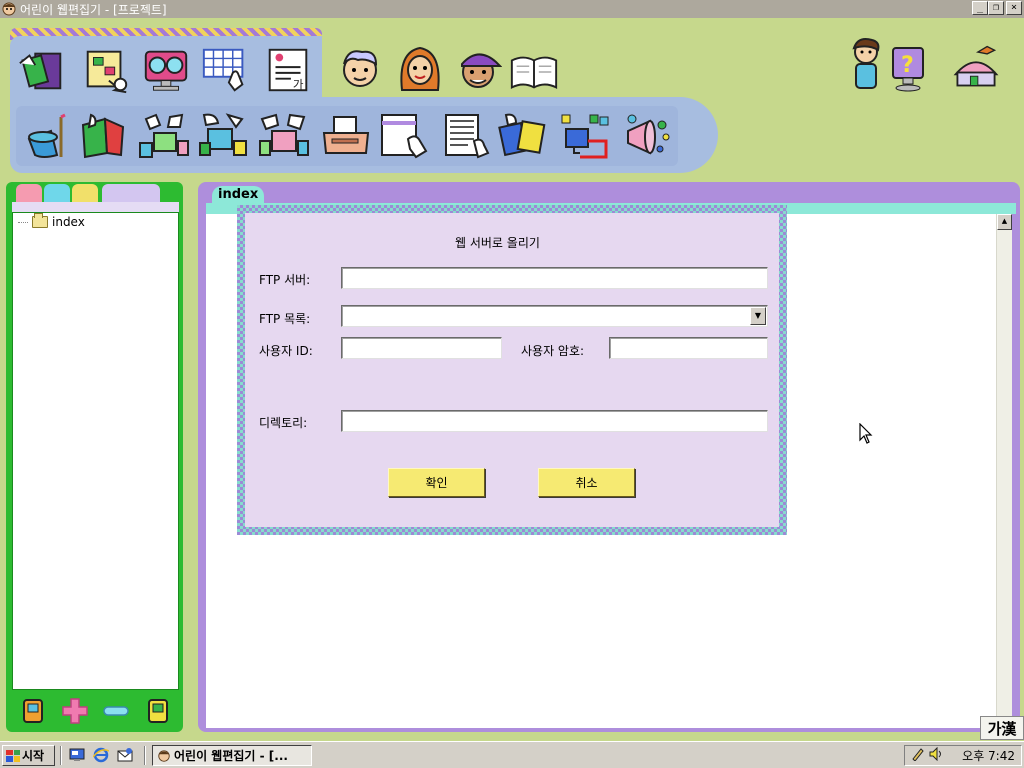  I want to click on boy-face-icon, so click(360, 68).